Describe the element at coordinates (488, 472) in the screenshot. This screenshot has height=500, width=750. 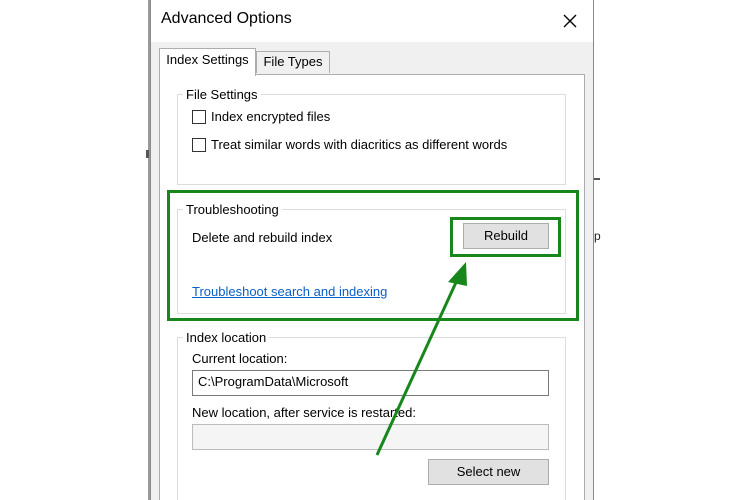
I see `select-new-button: Select new` at that location.